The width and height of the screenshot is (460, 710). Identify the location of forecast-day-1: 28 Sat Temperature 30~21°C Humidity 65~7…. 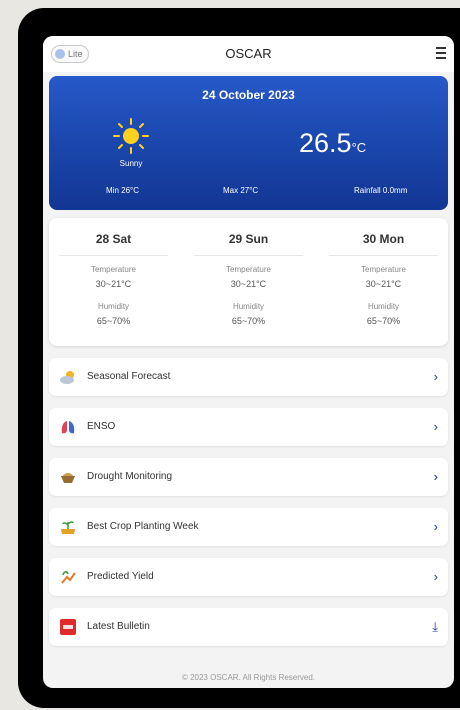
(113, 282).